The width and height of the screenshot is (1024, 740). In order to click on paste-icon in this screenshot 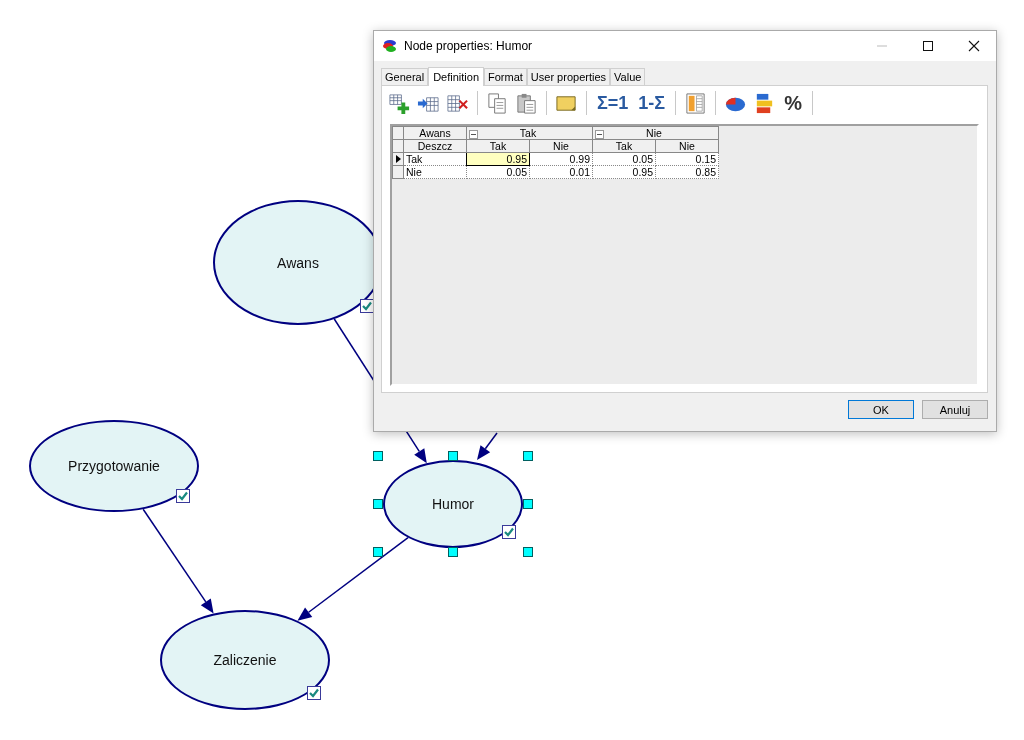, I will do `click(526, 103)`.